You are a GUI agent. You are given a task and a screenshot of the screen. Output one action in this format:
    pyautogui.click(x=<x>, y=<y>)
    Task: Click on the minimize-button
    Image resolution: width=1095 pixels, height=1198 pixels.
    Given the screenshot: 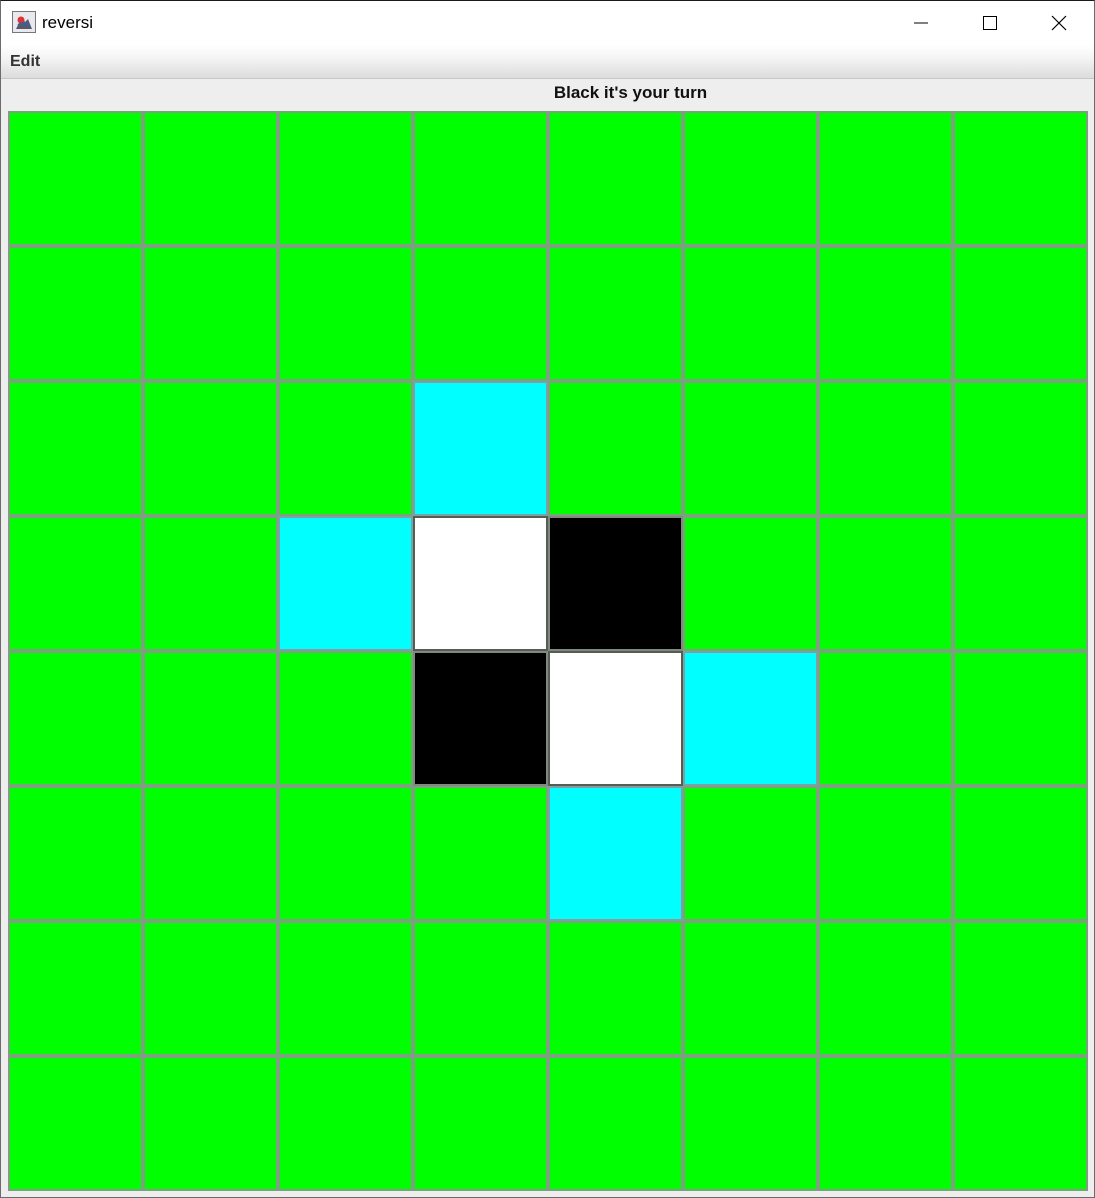 What is the action you would take?
    pyautogui.click(x=921, y=23)
    